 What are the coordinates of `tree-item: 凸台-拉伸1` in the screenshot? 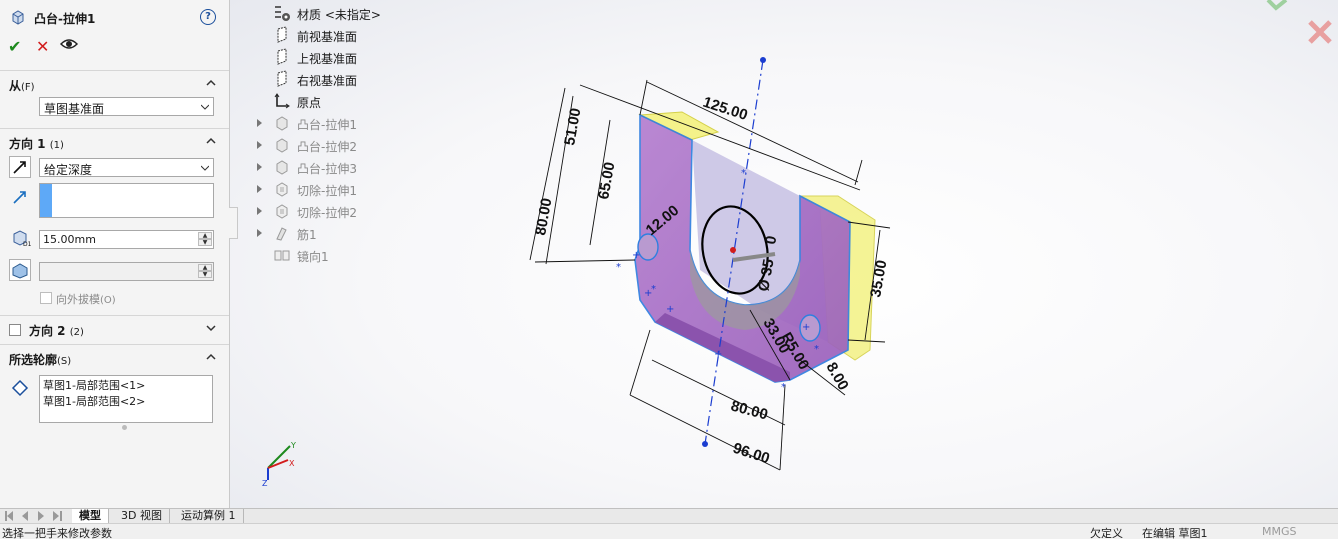 It's located at (355, 123).